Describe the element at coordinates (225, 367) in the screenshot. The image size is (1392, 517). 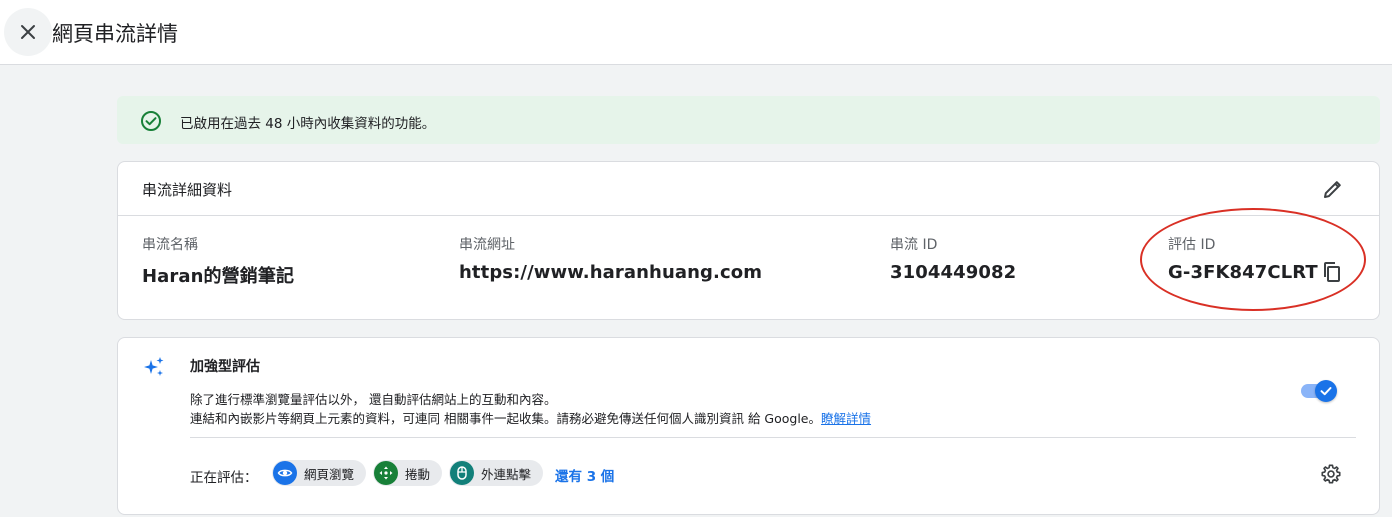
I see `enhanced-measurement-title: 加強型評估` at that location.